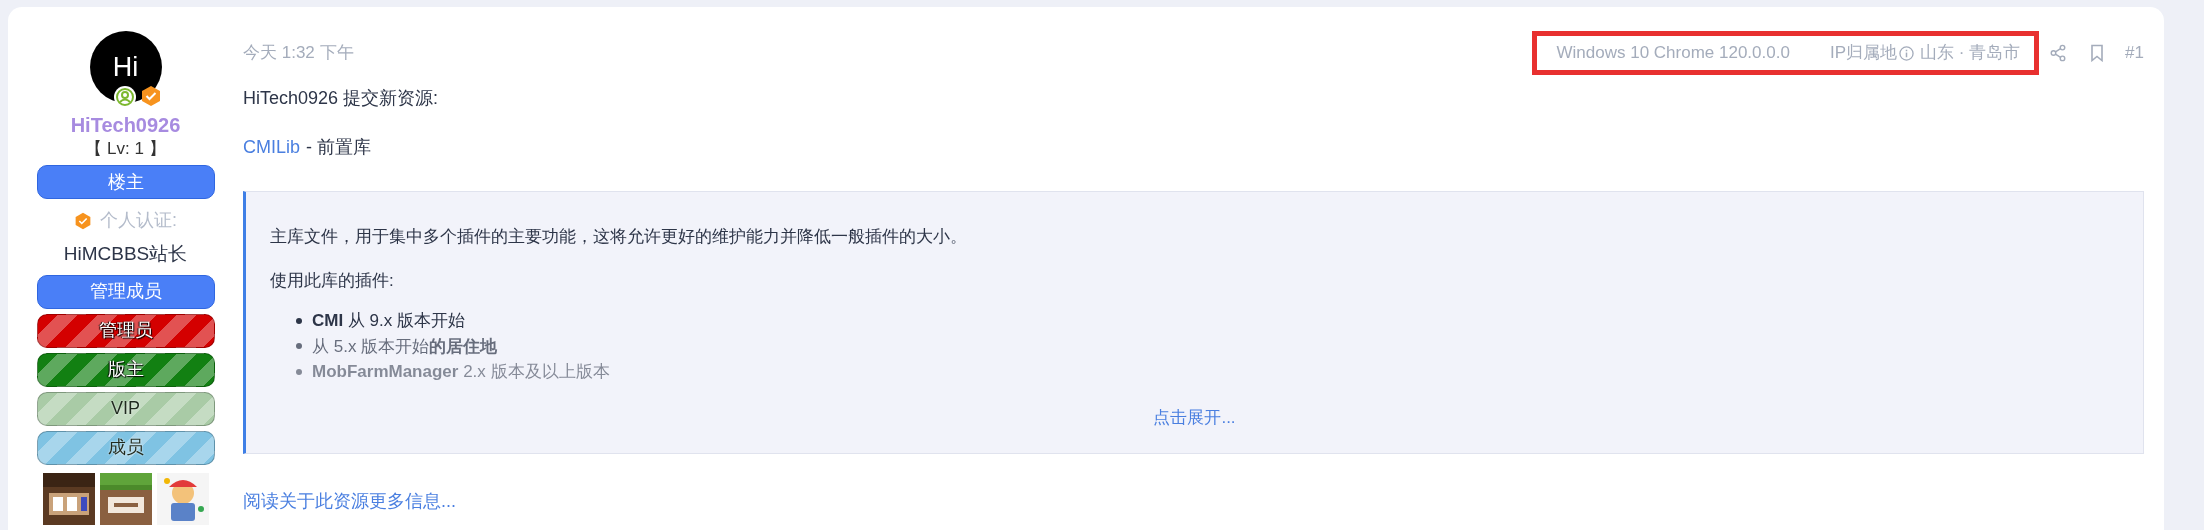 This screenshot has width=2204, height=530. What do you see at coordinates (125, 291) in the screenshot?
I see `group-badge: 管理成员` at bounding box center [125, 291].